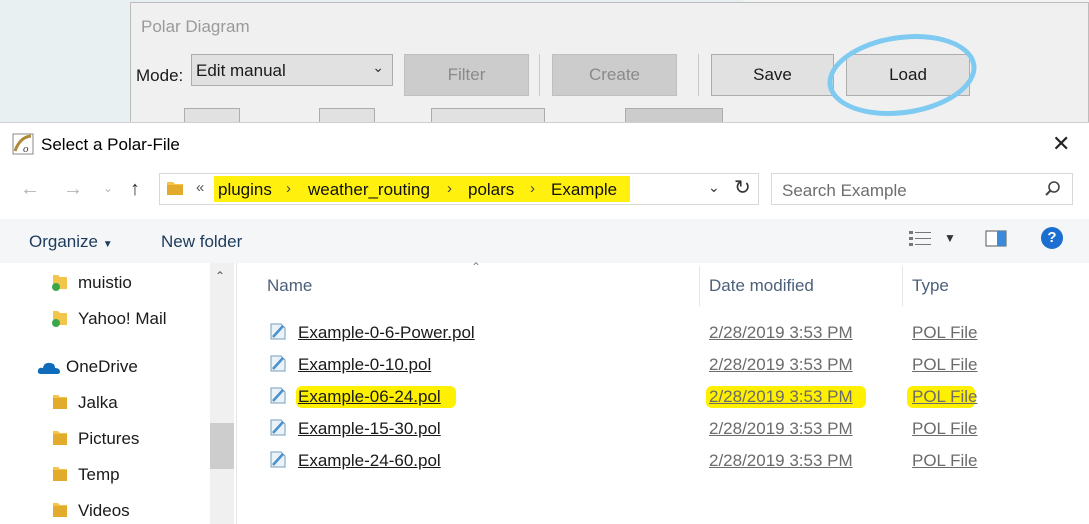 The height and width of the screenshot is (524, 1089). I want to click on organize-label: Organize, so click(63, 241).